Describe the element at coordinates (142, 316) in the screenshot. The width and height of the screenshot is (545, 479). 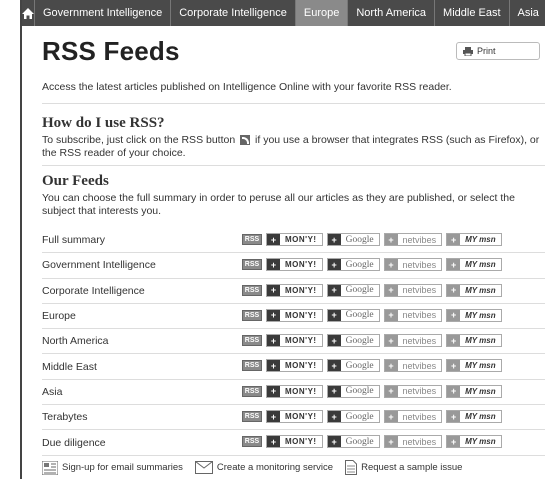
I see `feed-label: Europe` at that location.